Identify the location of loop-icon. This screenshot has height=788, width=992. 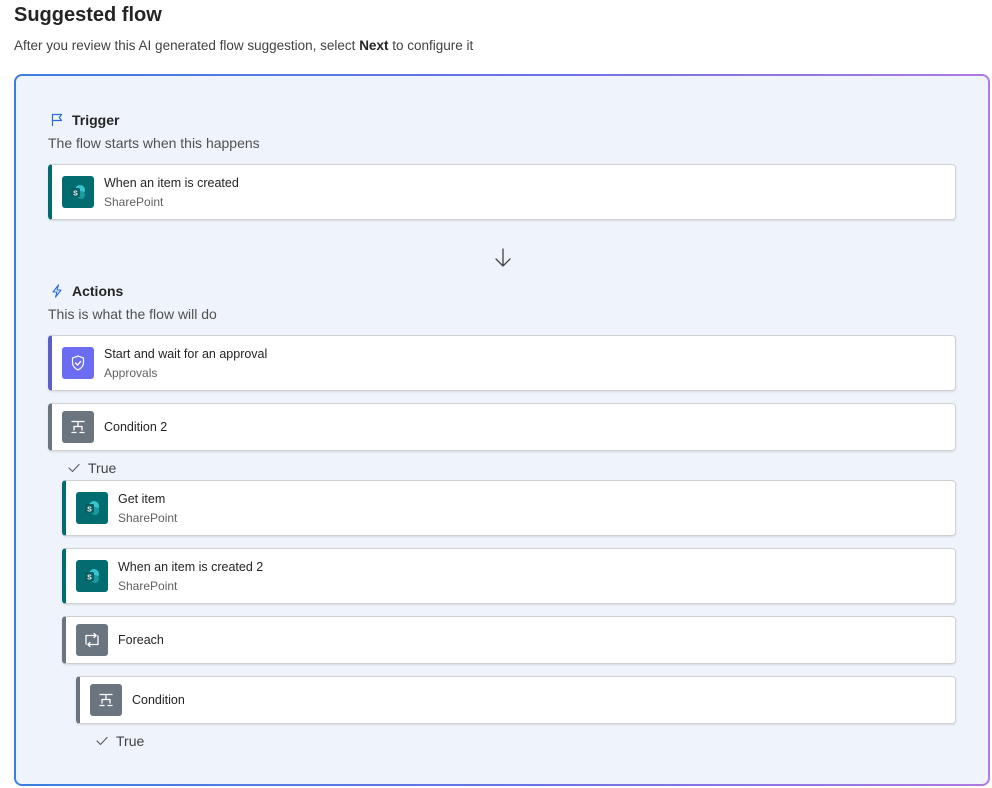
(92, 640).